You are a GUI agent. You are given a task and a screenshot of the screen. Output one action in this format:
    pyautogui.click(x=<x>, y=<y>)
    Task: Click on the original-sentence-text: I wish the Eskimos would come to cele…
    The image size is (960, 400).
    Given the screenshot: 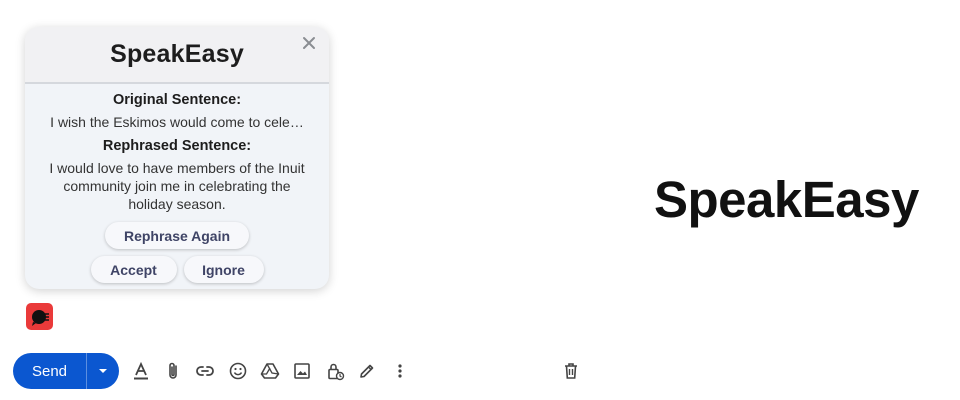 What is the action you would take?
    pyautogui.click(x=177, y=122)
    